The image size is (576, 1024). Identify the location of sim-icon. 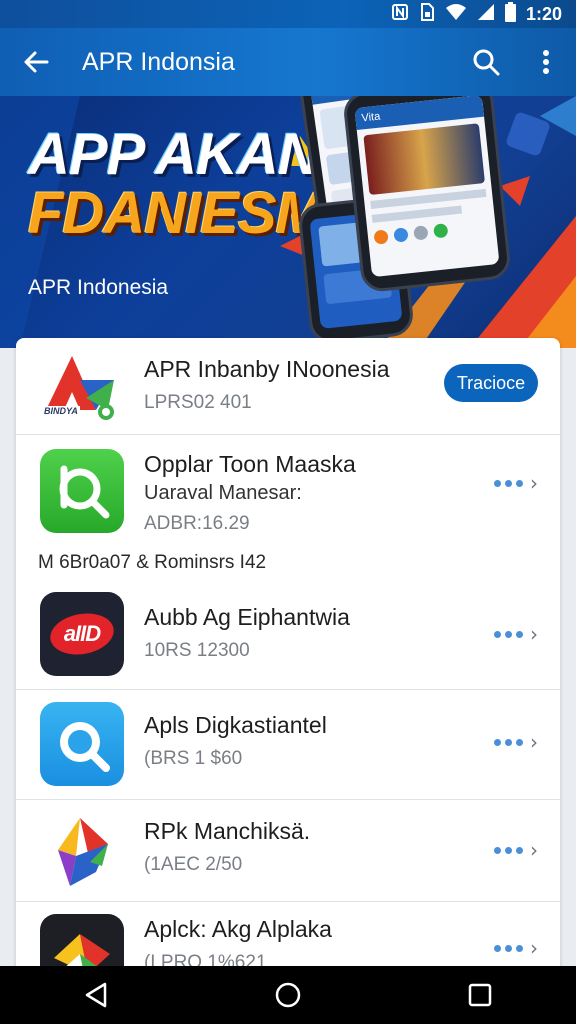
(427, 14).